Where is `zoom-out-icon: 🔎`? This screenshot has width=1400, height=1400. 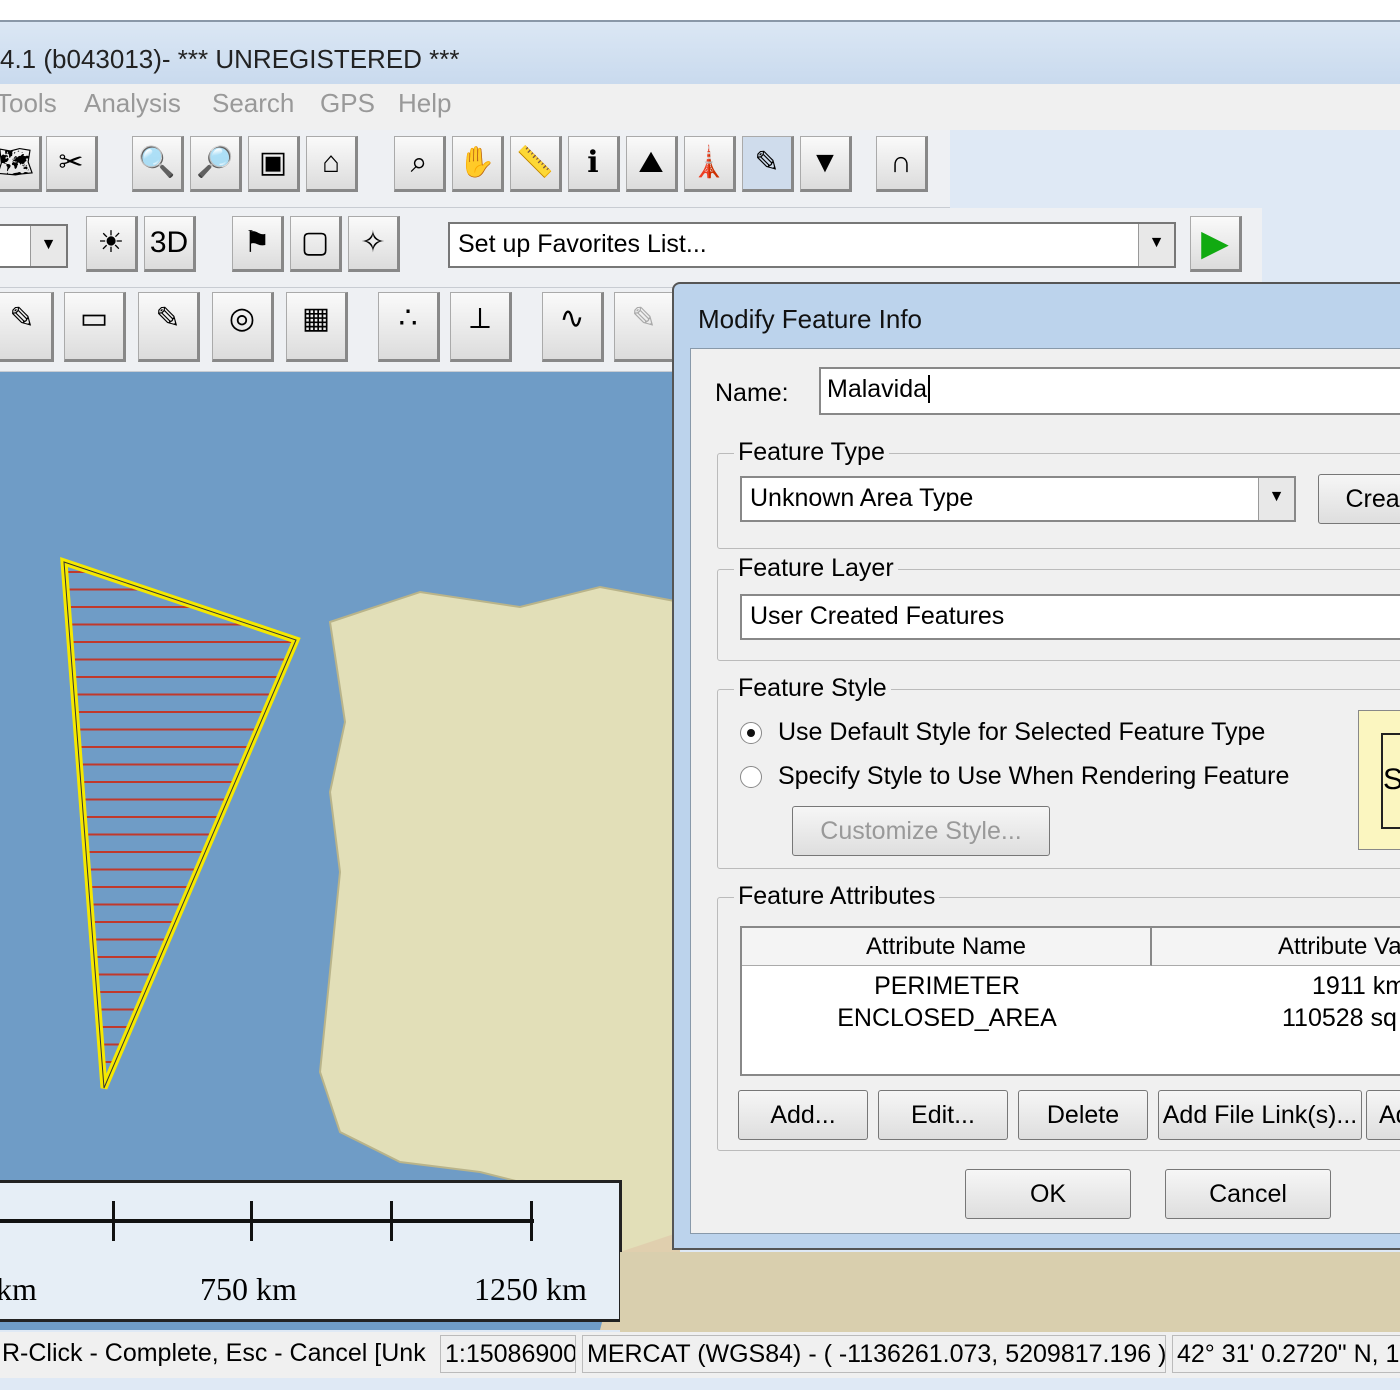 zoom-out-icon: 🔎 is located at coordinates (216, 164).